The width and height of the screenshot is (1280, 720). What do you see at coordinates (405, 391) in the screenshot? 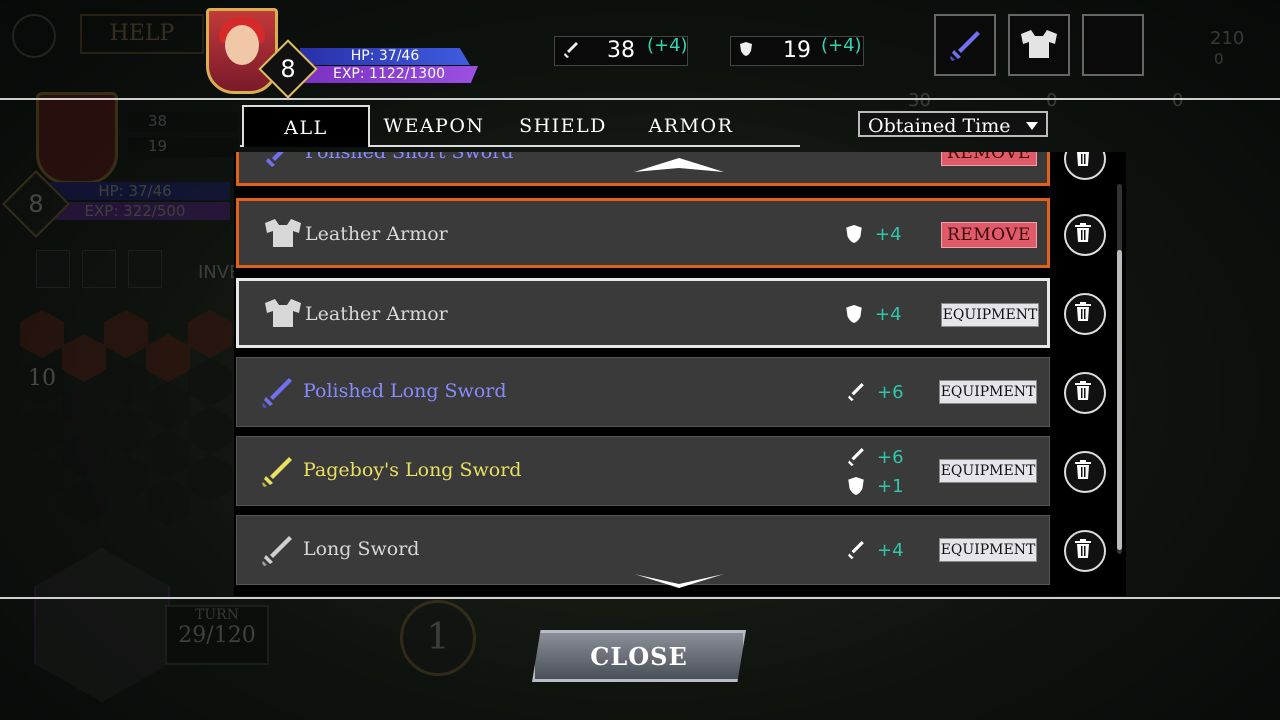
I see `item-name: Polished Long Sword` at bounding box center [405, 391].